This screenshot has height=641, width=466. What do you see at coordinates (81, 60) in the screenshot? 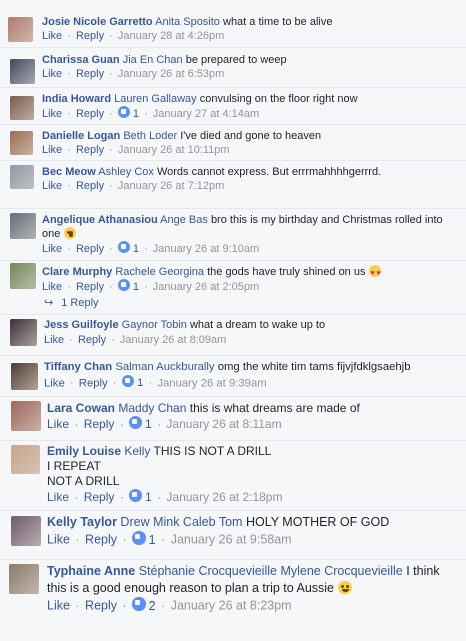
I see `comment-author: Charissa Guan` at bounding box center [81, 60].